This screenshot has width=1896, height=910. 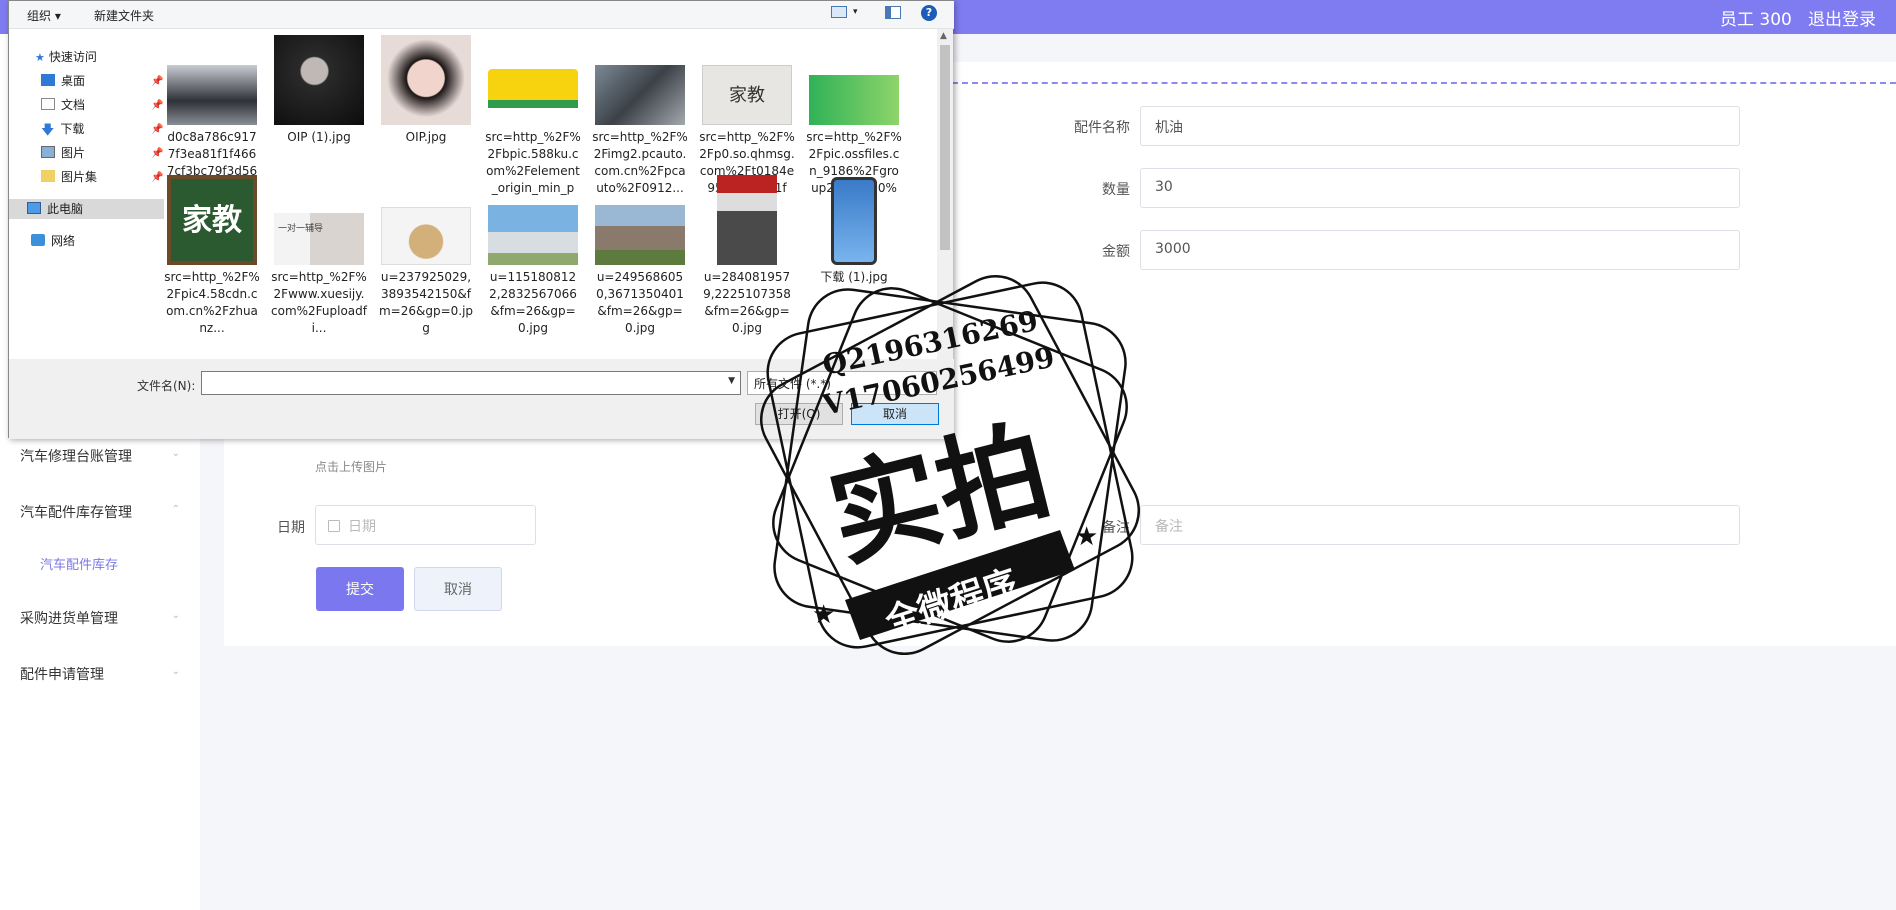 I want to click on sidebar-item-parts-inventory: 汽车配件库存管理 ⌃, so click(x=100, y=512).